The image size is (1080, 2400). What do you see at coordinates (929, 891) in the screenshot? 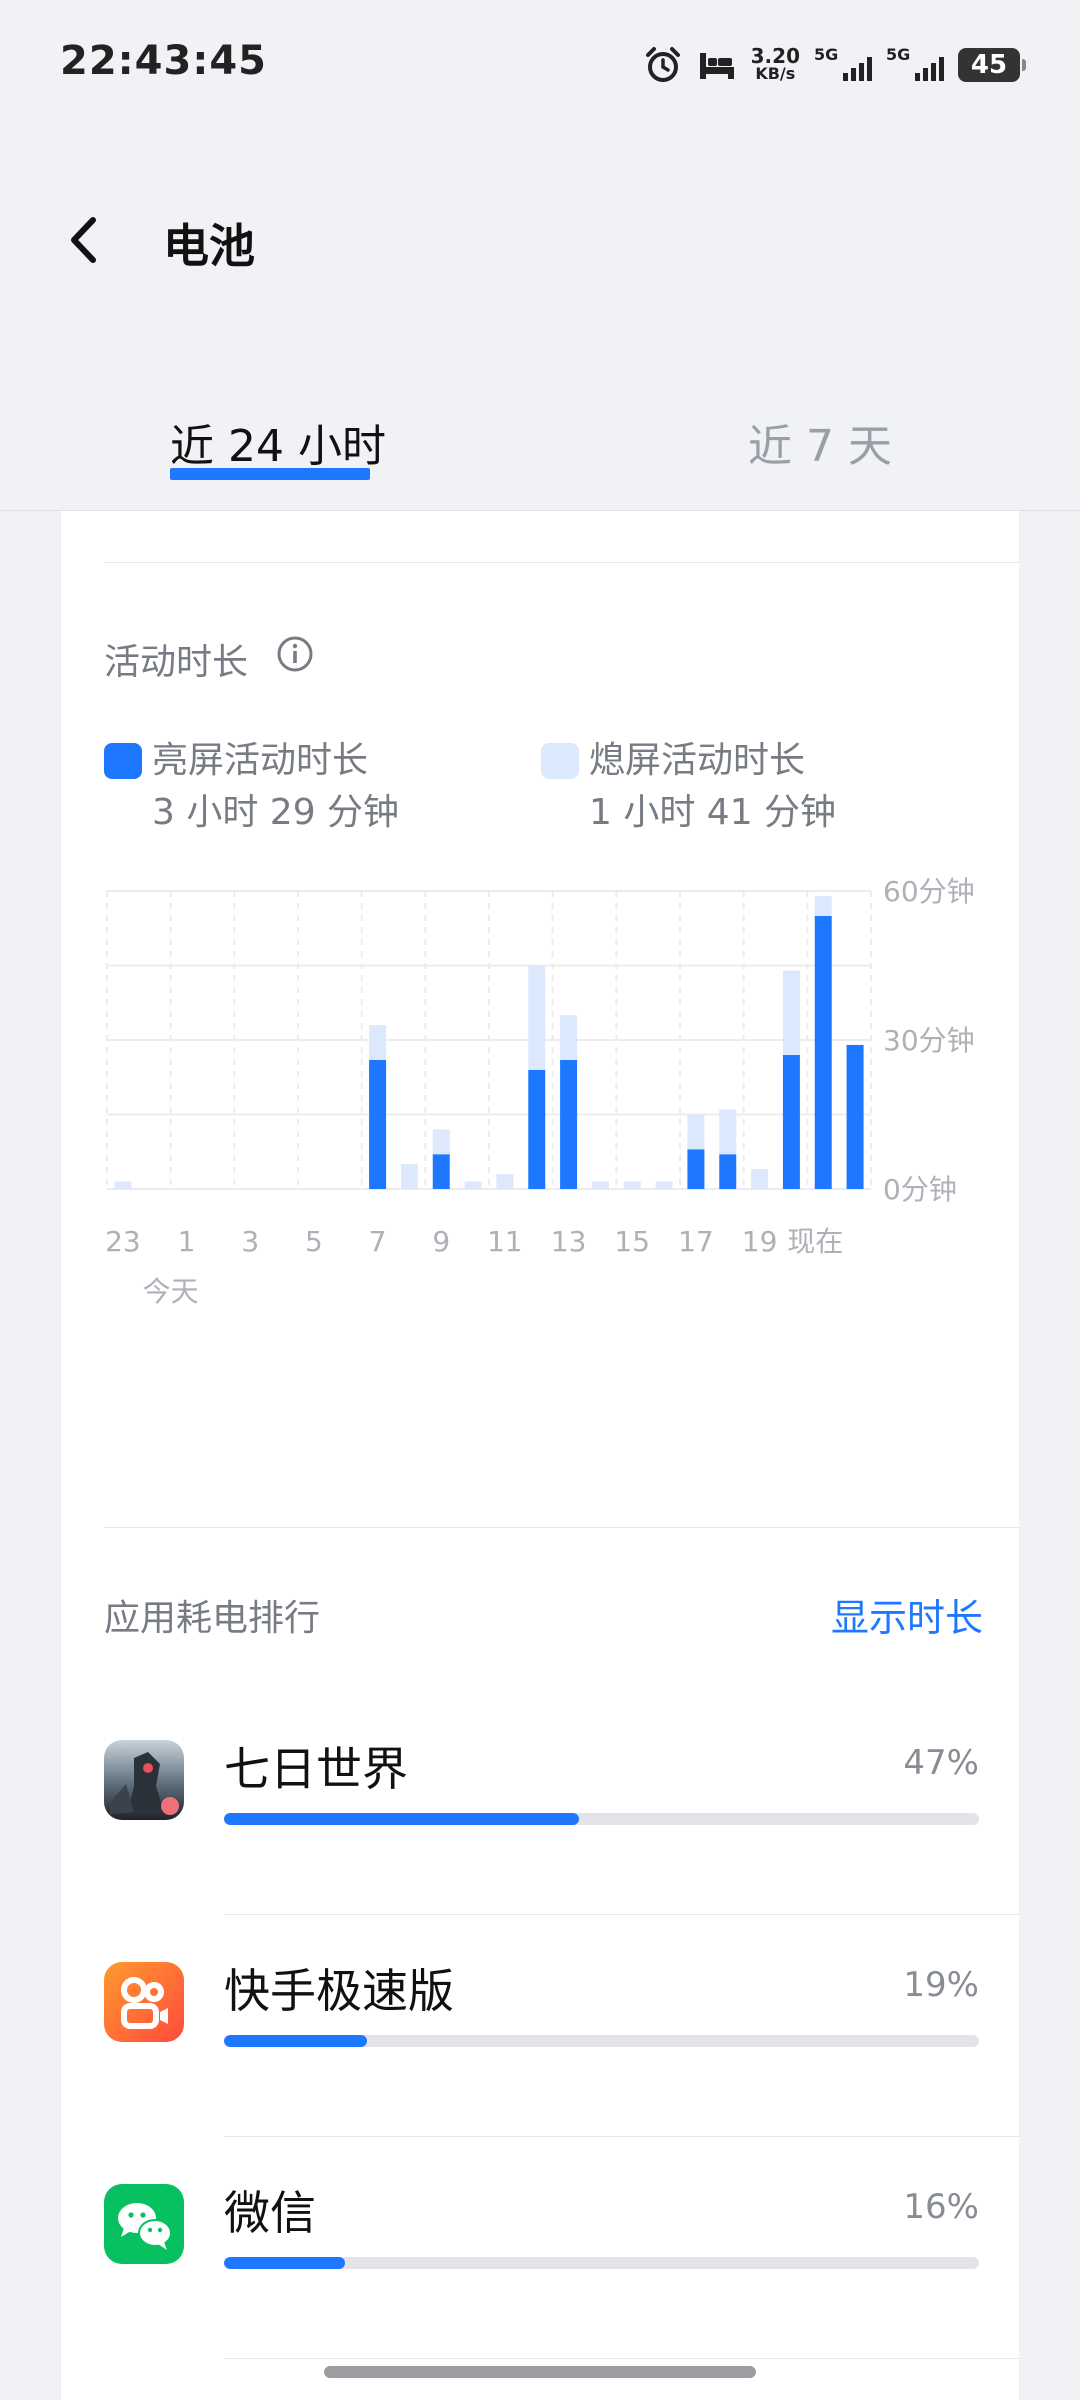
I see `y-tick-label: 60分钟` at bounding box center [929, 891].